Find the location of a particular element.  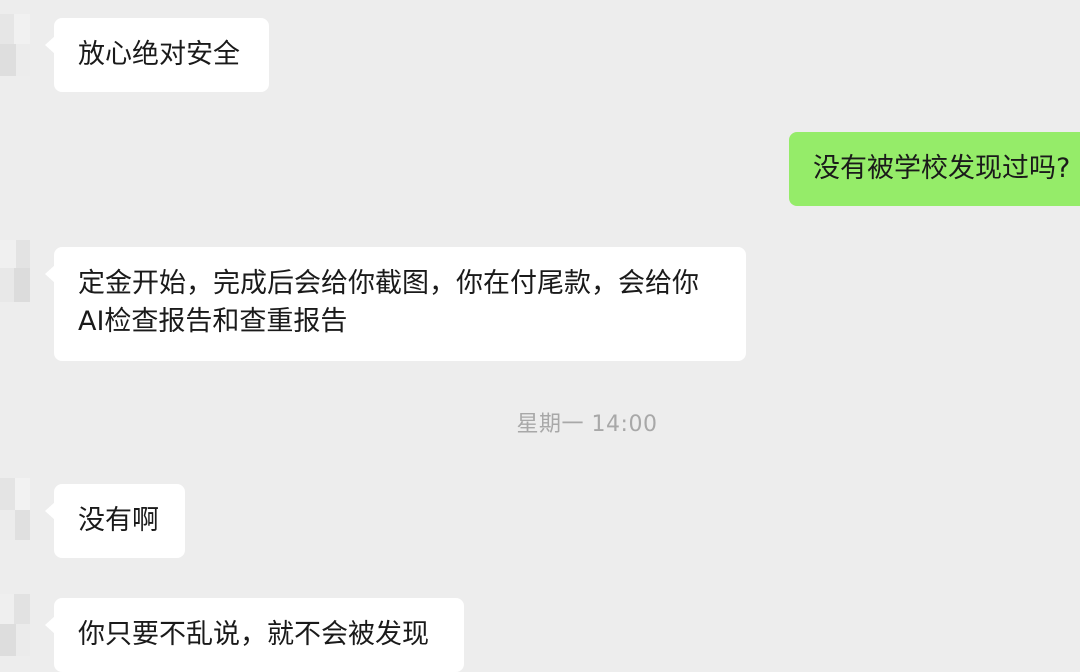

message-text: 没有啊 is located at coordinates (118, 520).